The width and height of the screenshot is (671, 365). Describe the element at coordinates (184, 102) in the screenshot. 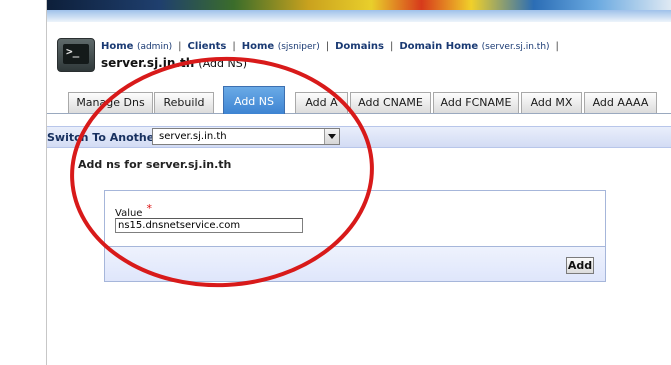

I see `tab-rebuild: Rebuild` at that location.